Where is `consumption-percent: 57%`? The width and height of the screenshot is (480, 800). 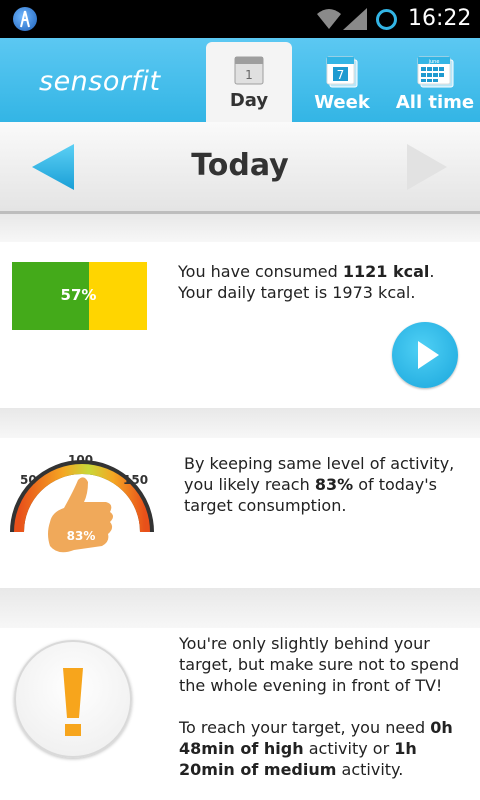
consumption-percent: 57% is located at coordinates (78, 295).